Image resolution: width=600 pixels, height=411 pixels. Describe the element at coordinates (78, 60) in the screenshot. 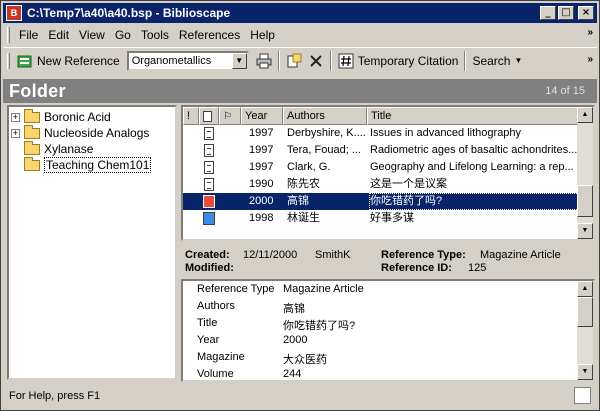

I see `new-reference-label: New Reference` at that location.